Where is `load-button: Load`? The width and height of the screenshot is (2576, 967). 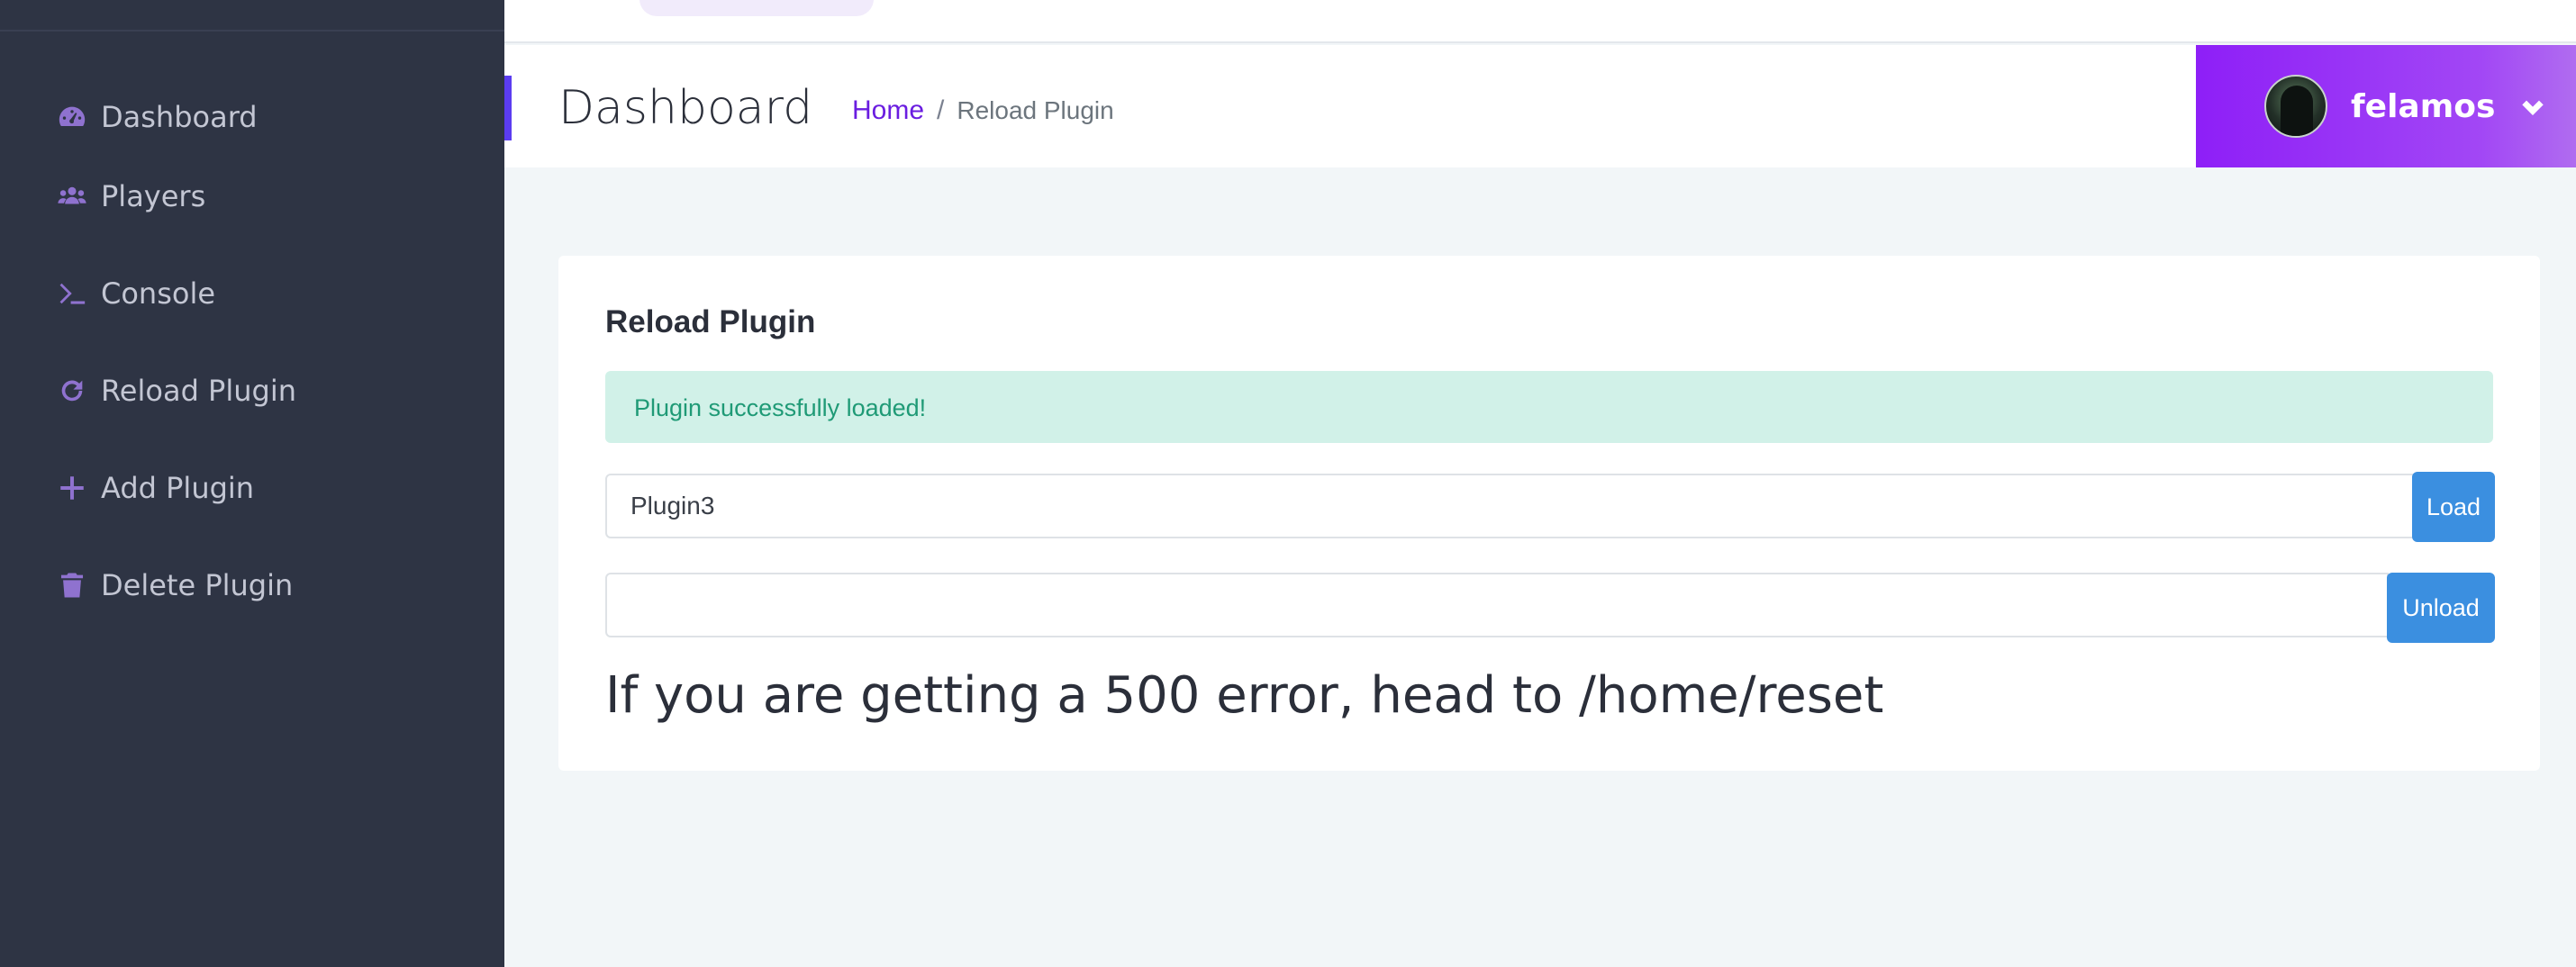 load-button: Load is located at coordinates (2453, 507).